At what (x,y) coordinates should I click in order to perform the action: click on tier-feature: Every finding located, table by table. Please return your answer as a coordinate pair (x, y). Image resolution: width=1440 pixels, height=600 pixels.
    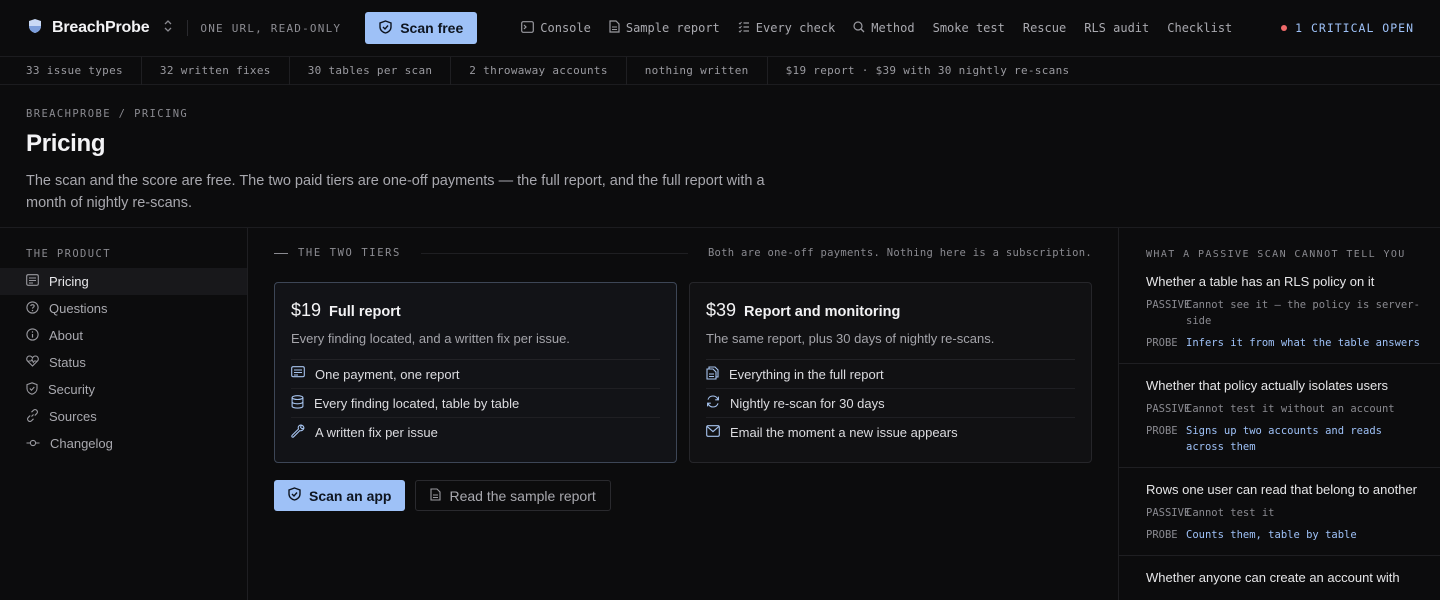
    Looking at the image, I should click on (475, 403).